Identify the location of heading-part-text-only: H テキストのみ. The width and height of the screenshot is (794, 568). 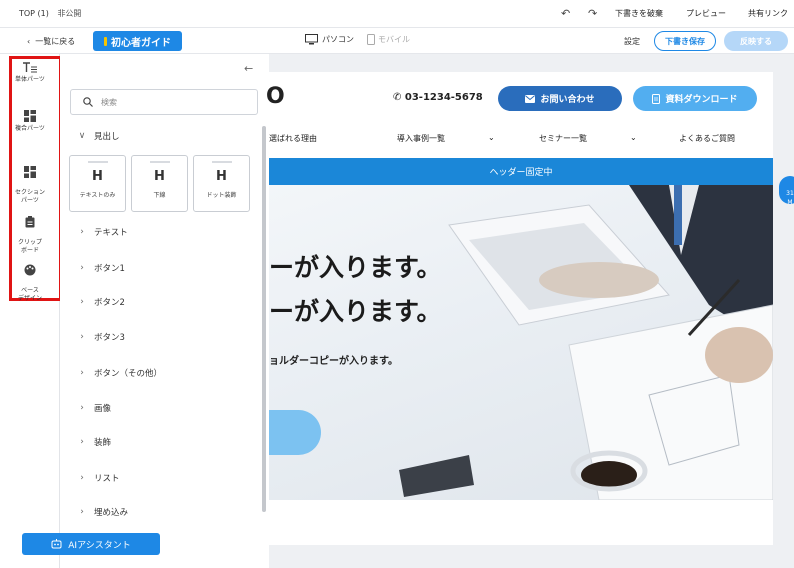
(97, 183).